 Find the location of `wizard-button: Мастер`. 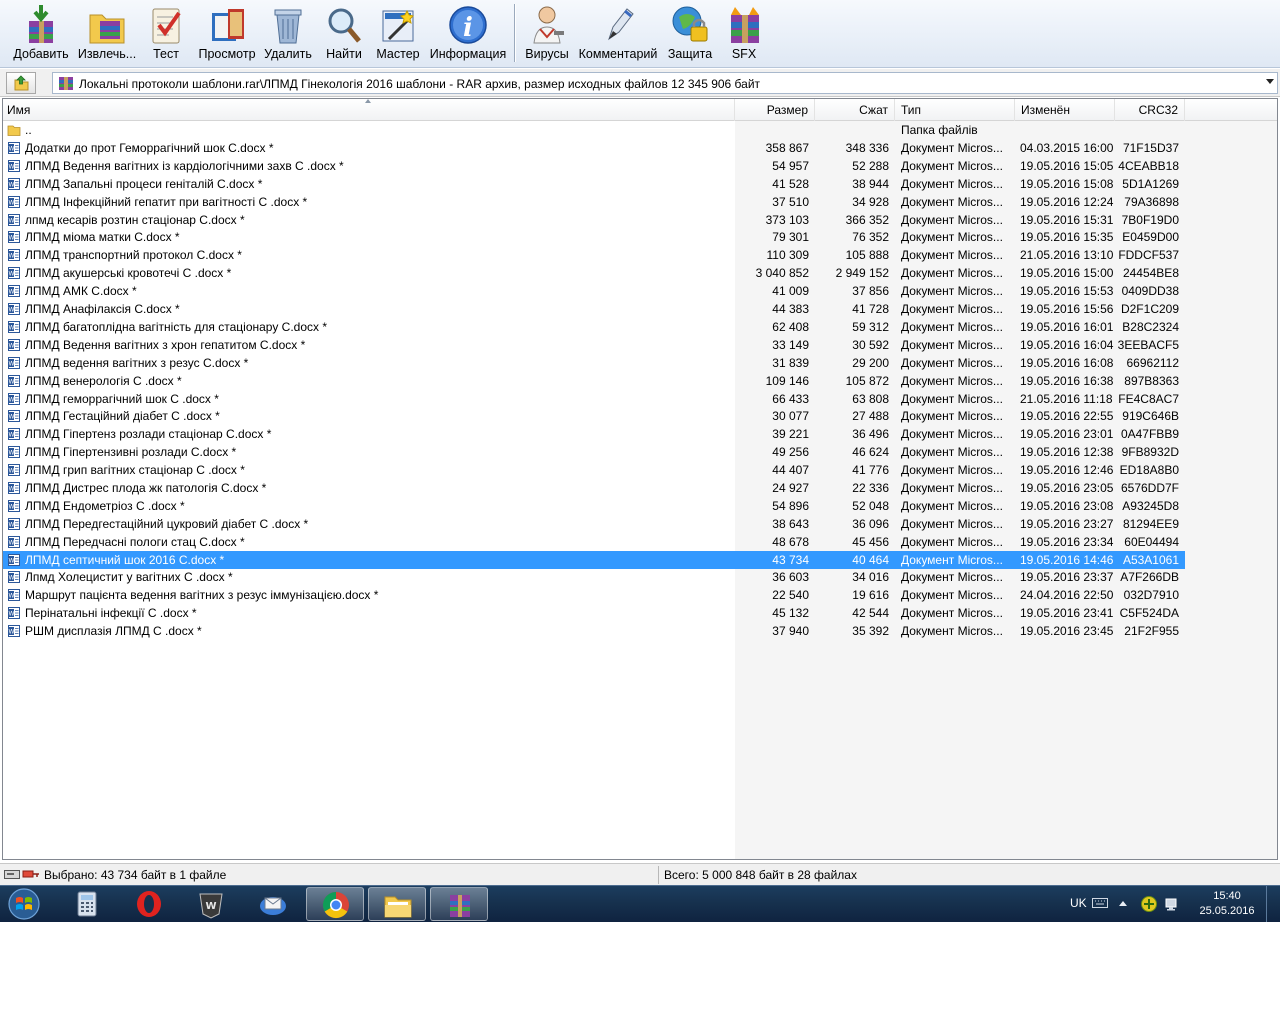

wizard-button: Мастер is located at coordinates (398, 33).